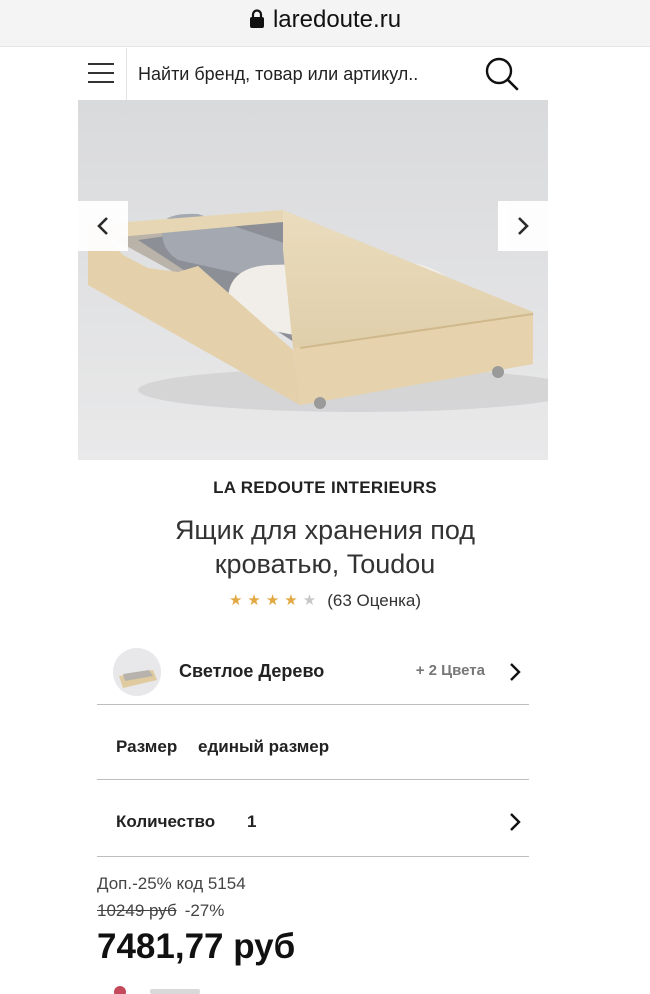 Image resolution: width=650 pixels, height=994 pixels. What do you see at coordinates (325, 601) in the screenshot?
I see `product-rating: ★★★★★ (63 Оценка)` at bounding box center [325, 601].